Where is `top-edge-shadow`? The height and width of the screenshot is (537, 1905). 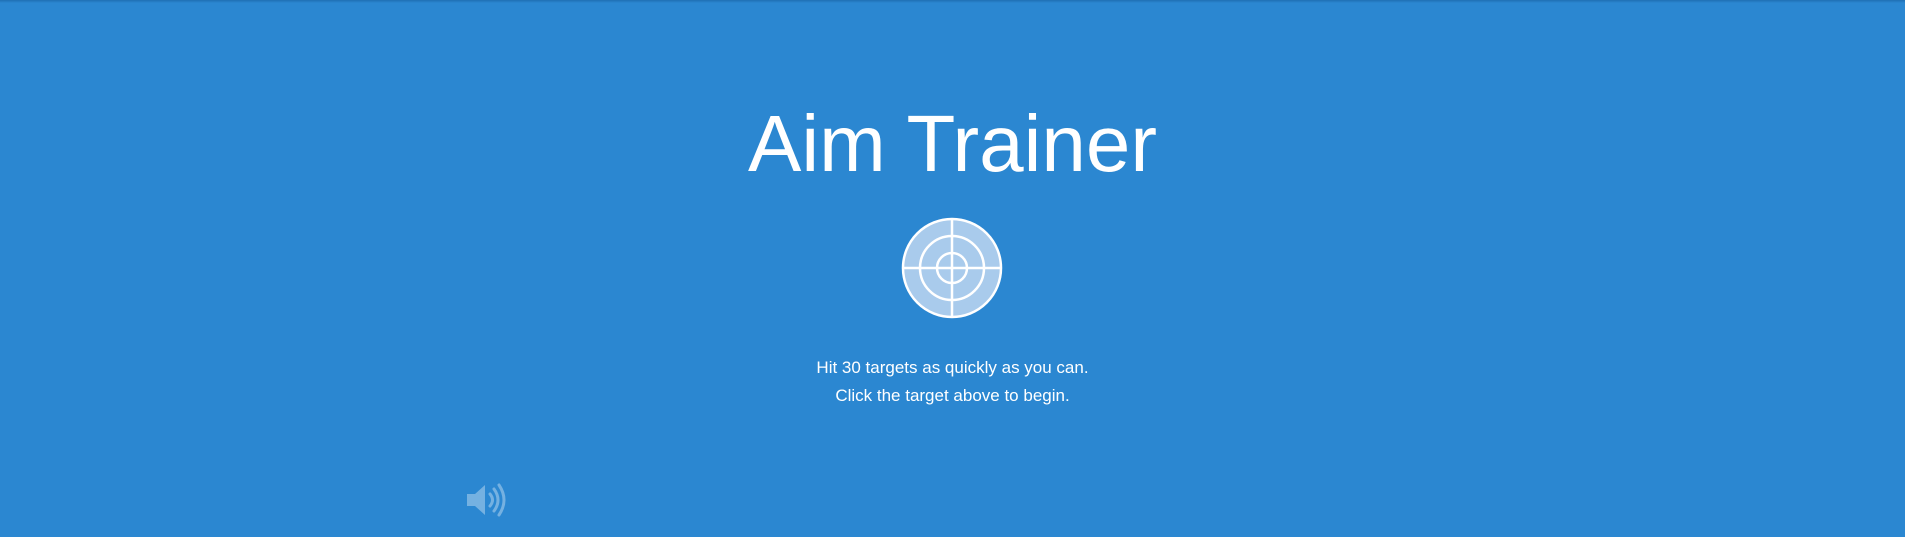
top-edge-shadow is located at coordinates (952, 1).